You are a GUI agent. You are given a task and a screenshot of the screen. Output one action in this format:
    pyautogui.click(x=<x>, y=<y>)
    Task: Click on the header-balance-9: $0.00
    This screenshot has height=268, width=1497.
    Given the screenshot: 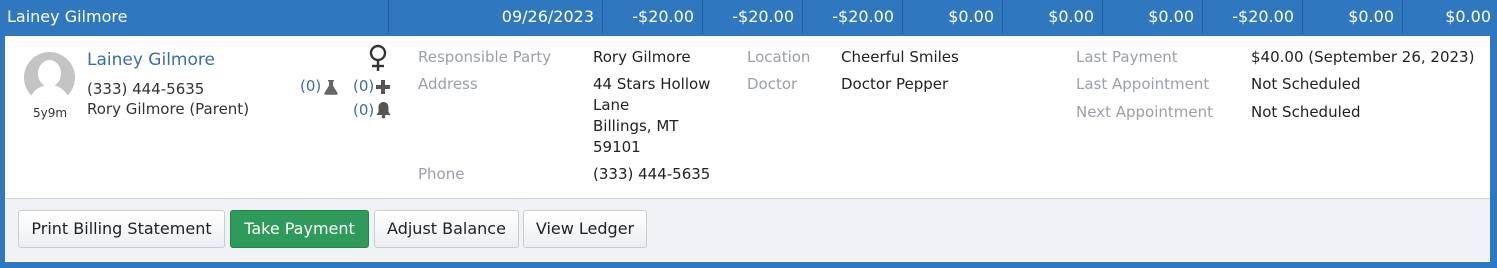 What is the action you would take?
    pyautogui.click(x=1468, y=16)
    